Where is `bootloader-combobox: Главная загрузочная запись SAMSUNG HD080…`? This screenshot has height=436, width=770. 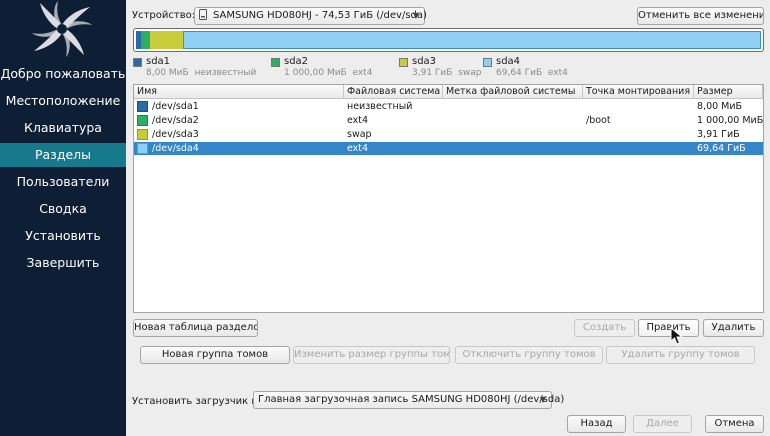 bootloader-combobox: Главная загрузочная запись SAMSUNG HD080… is located at coordinates (408, 400).